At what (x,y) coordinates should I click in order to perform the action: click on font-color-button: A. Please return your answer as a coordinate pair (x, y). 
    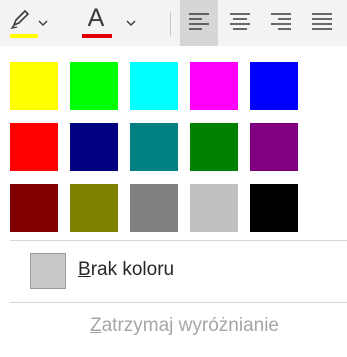
    Looking at the image, I should click on (109, 23).